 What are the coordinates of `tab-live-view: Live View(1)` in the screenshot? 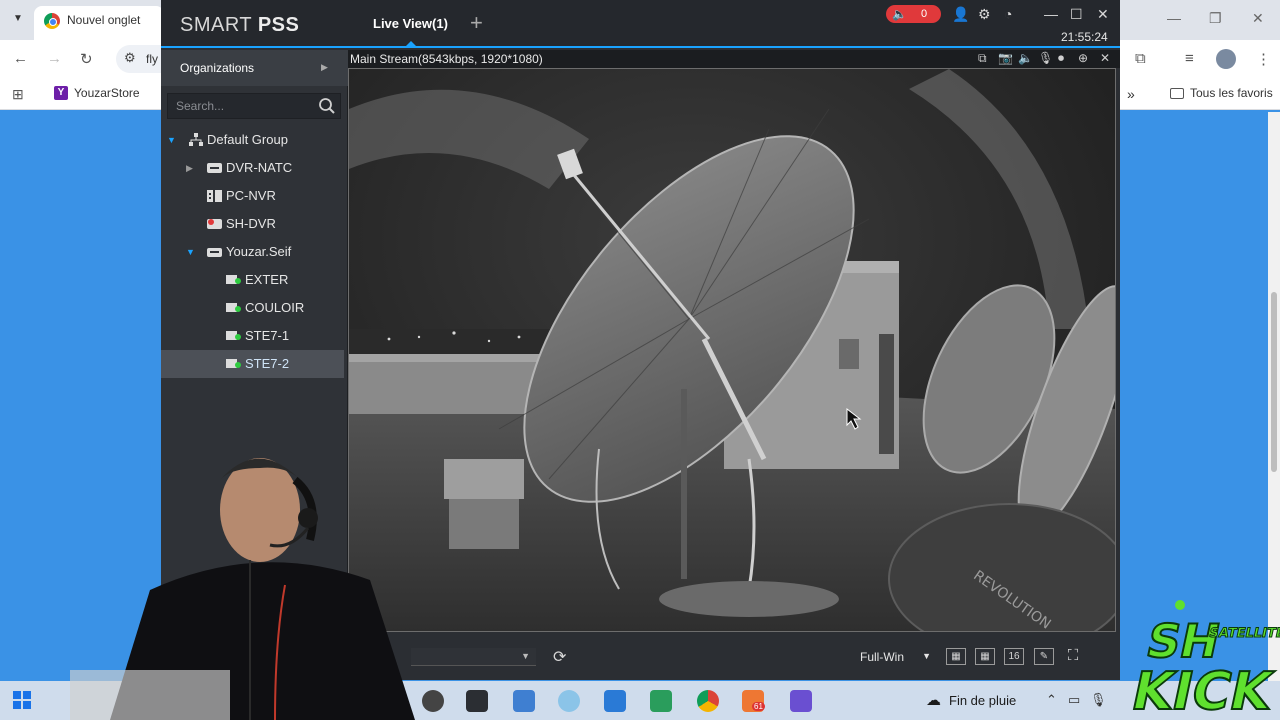 It's located at (410, 23).